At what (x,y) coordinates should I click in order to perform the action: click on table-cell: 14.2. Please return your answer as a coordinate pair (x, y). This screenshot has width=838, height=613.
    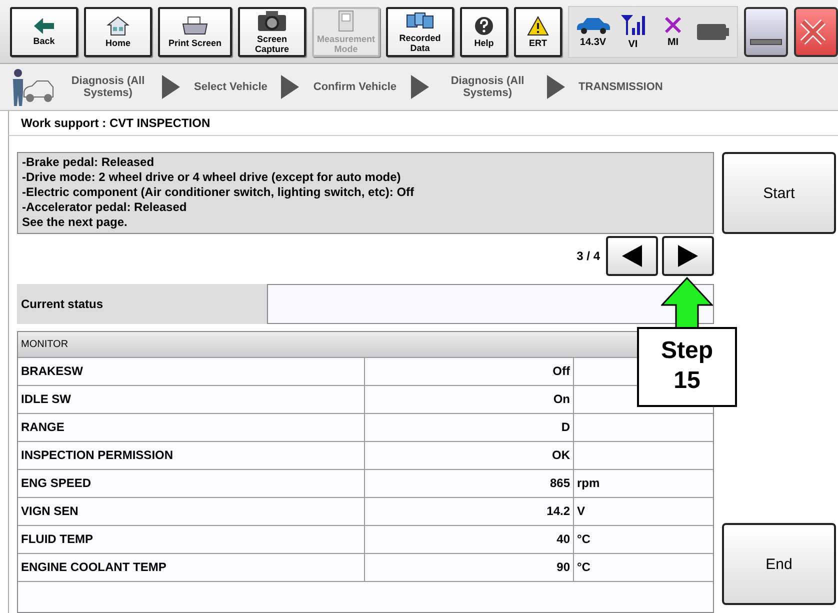
    Looking at the image, I should click on (469, 511).